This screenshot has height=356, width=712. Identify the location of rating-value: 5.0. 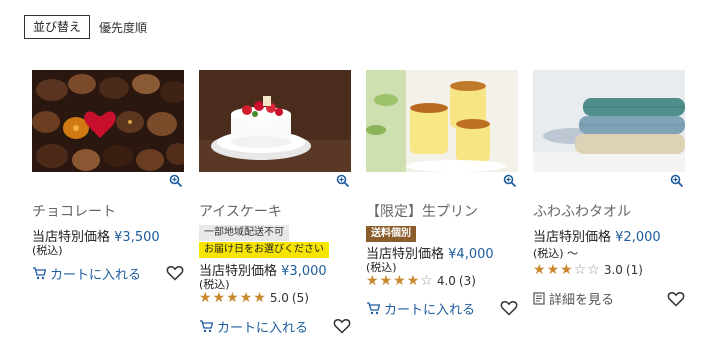
(279, 298).